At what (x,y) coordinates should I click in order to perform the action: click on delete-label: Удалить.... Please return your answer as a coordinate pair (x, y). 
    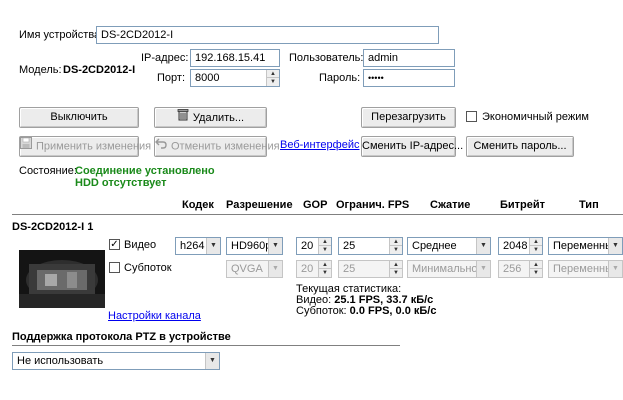
    Looking at the image, I should click on (218, 117).